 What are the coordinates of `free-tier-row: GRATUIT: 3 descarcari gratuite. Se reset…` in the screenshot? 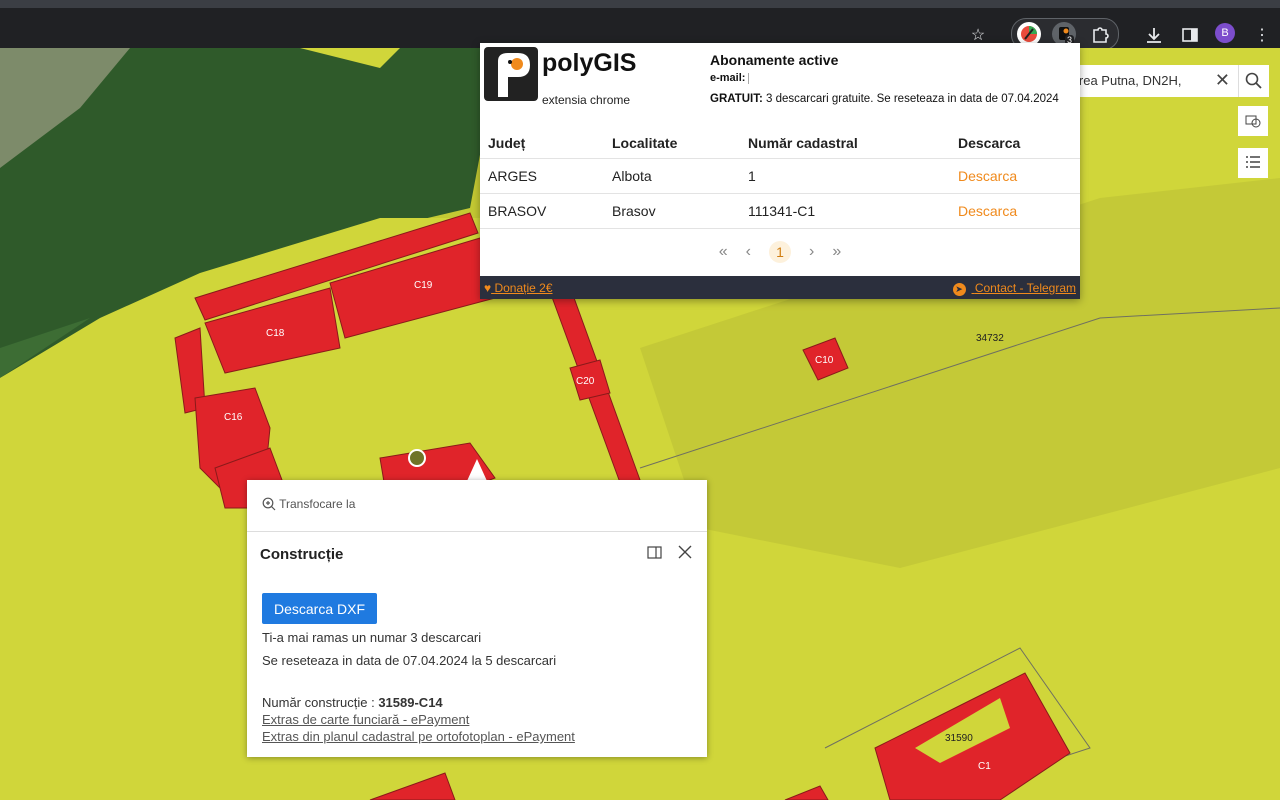 It's located at (884, 99).